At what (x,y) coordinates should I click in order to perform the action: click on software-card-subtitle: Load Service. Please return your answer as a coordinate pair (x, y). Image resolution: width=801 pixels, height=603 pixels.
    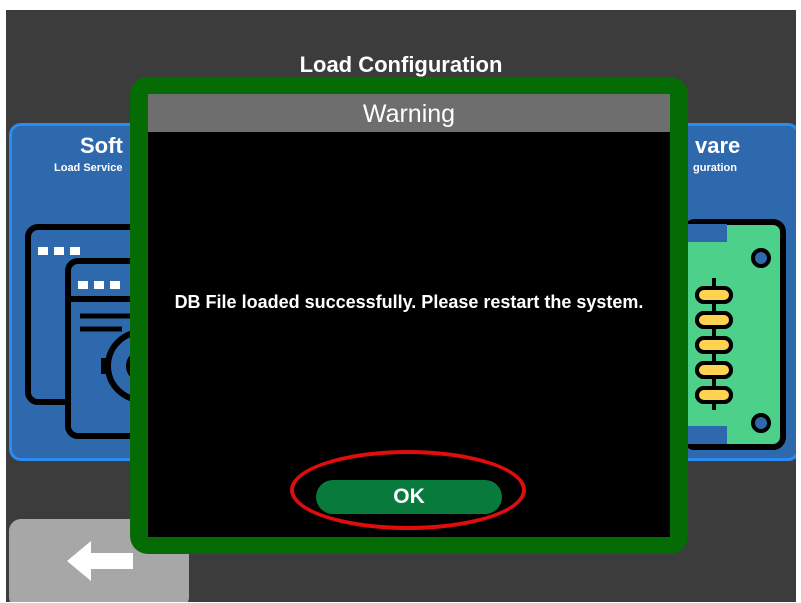
    Looking at the image, I should click on (88, 168).